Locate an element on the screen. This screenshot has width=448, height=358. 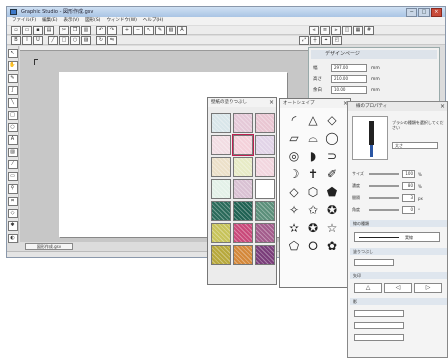
line-type-select: 実線 is located at coordinates (397, 237).